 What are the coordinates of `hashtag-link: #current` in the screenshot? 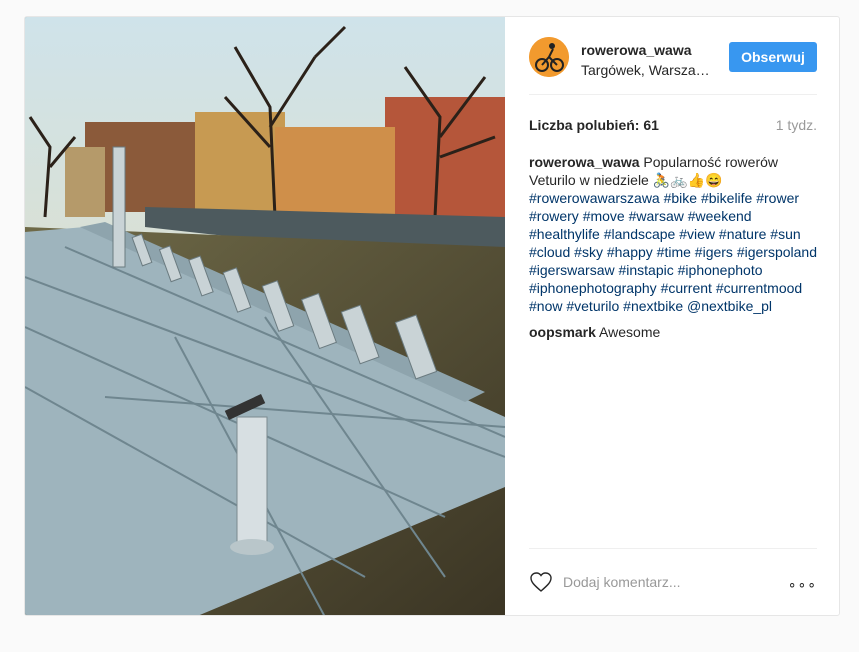 It's located at (686, 288).